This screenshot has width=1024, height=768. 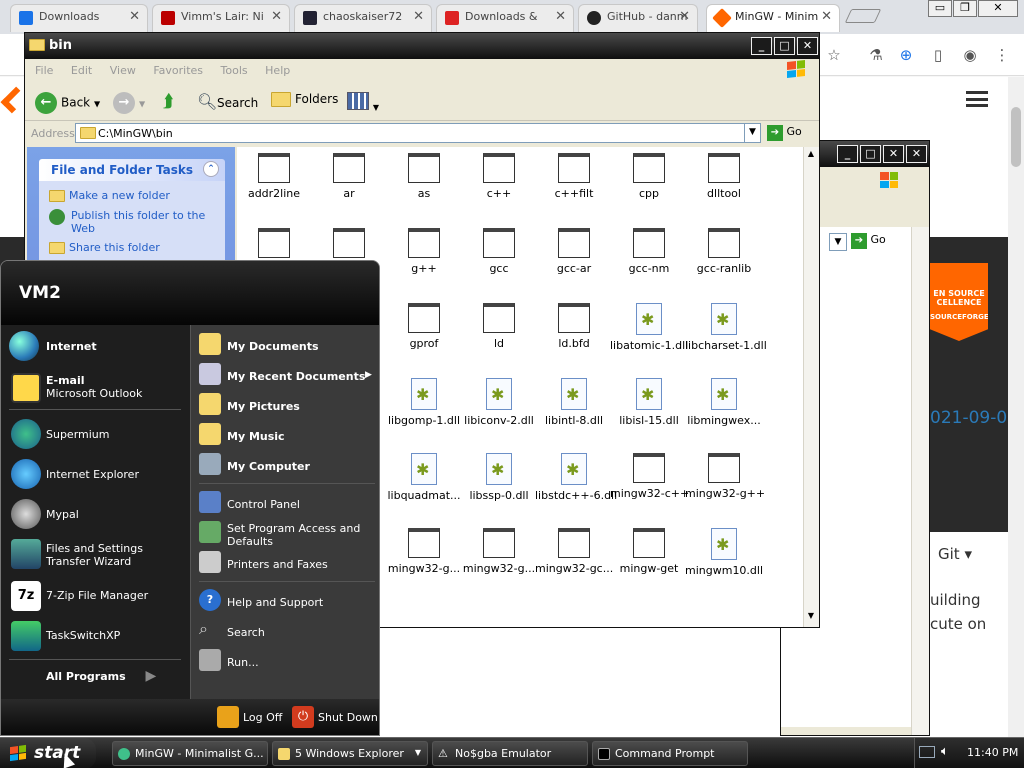 What do you see at coordinates (868, 241) in the screenshot?
I see `back-go-button: ➔ Go` at bounding box center [868, 241].